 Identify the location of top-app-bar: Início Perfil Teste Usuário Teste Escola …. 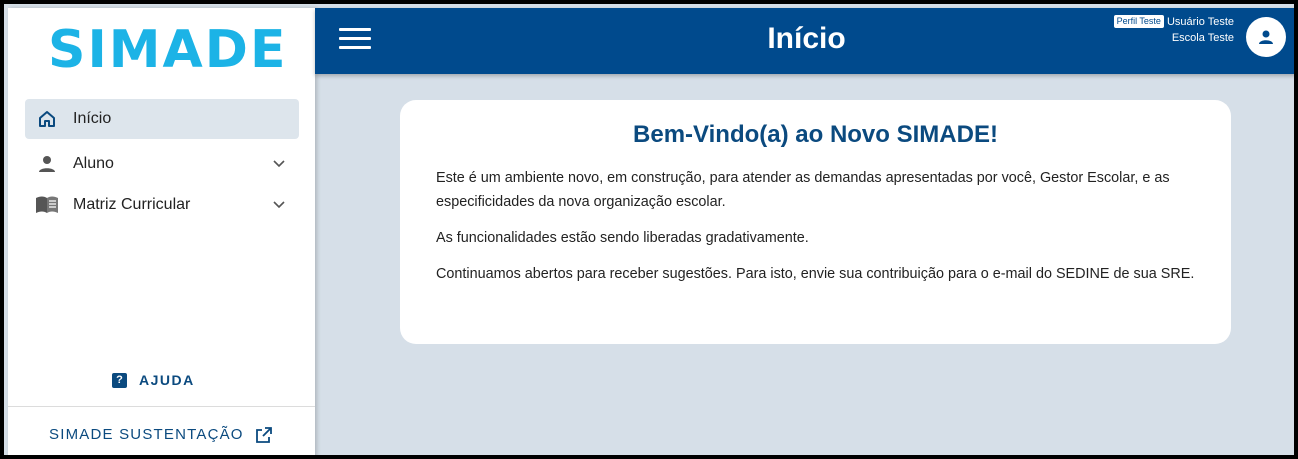
(804, 41).